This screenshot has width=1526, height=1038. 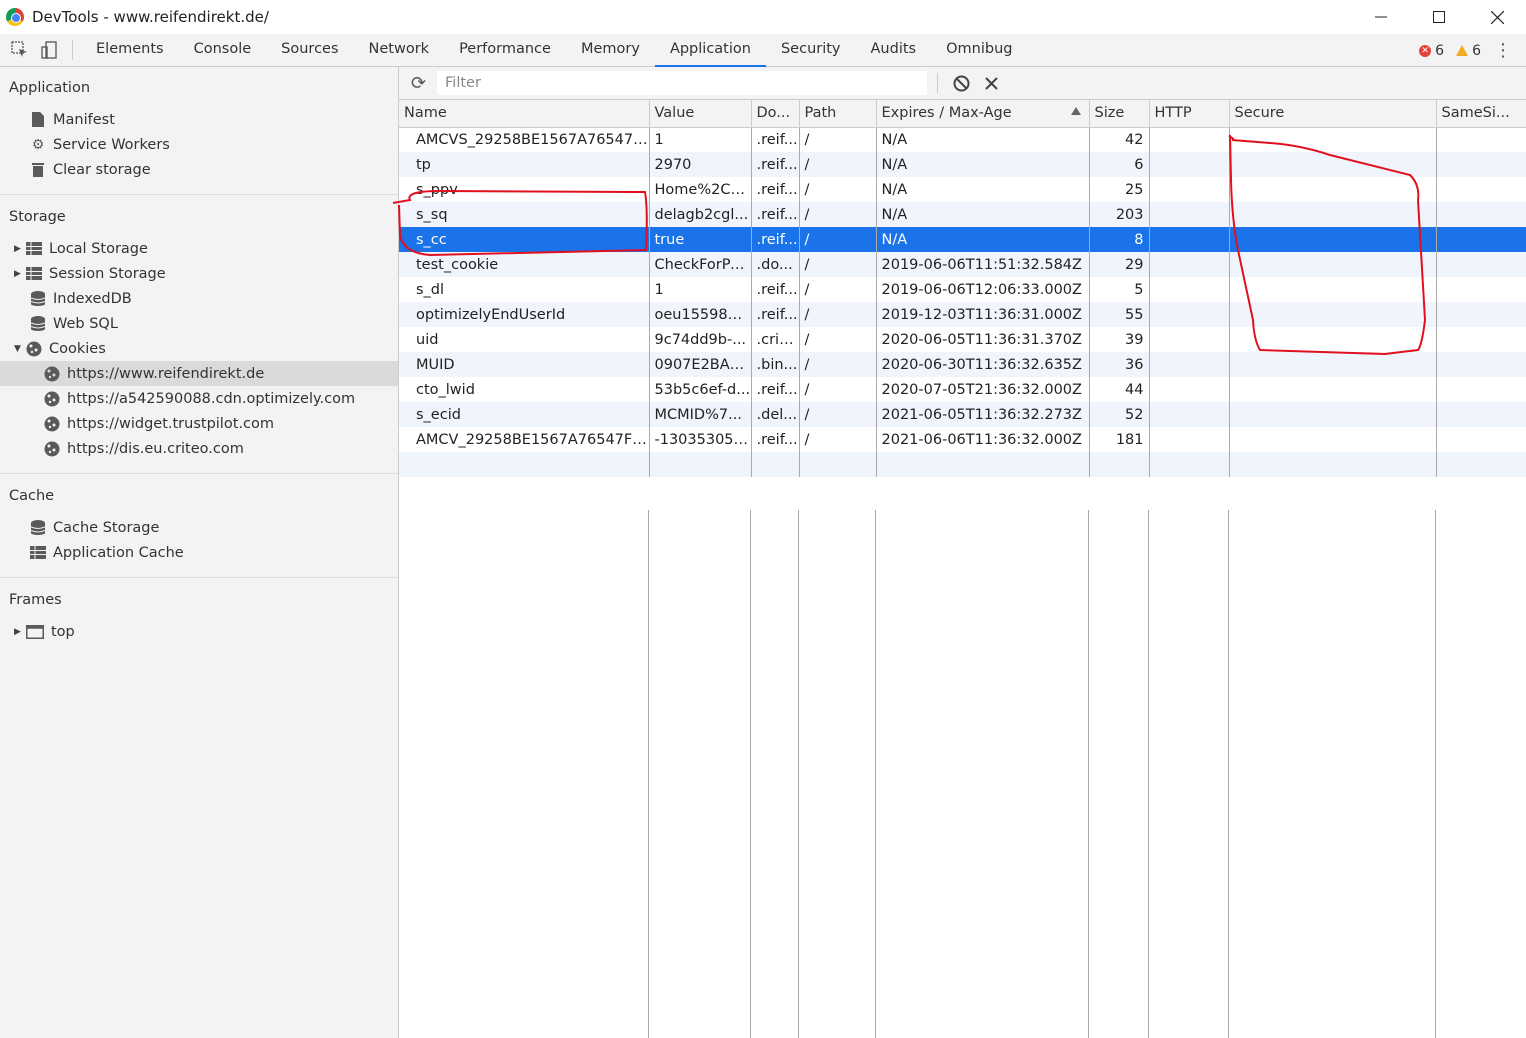 I want to click on cell-expires: 2019-12-03T11:36:31.000Z, so click(x=983, y=314).